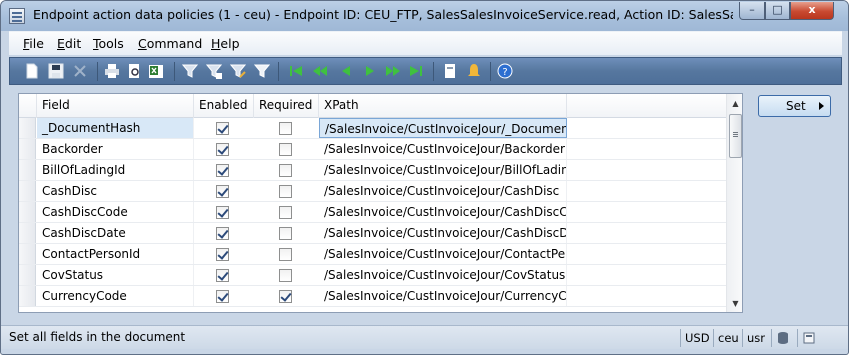 This screenshot has height=358, width=851. Describe the element at coordinates (320, 71) in the screenshot. I see `previous-page-icon` at that location.